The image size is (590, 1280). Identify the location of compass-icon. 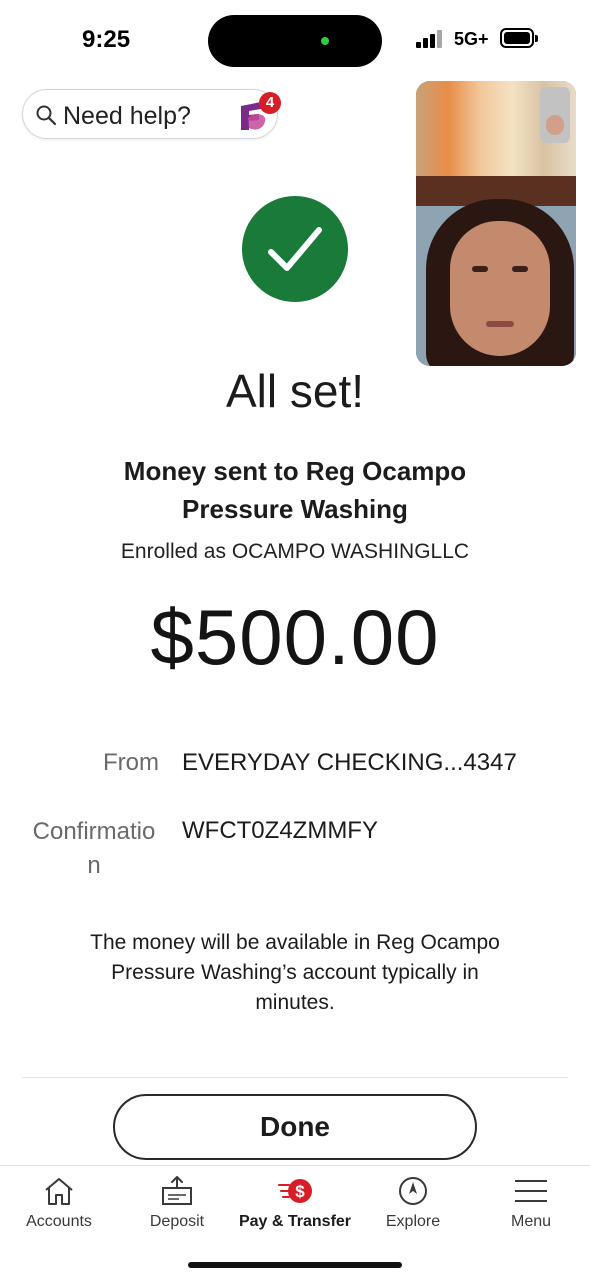
(413, 1191).